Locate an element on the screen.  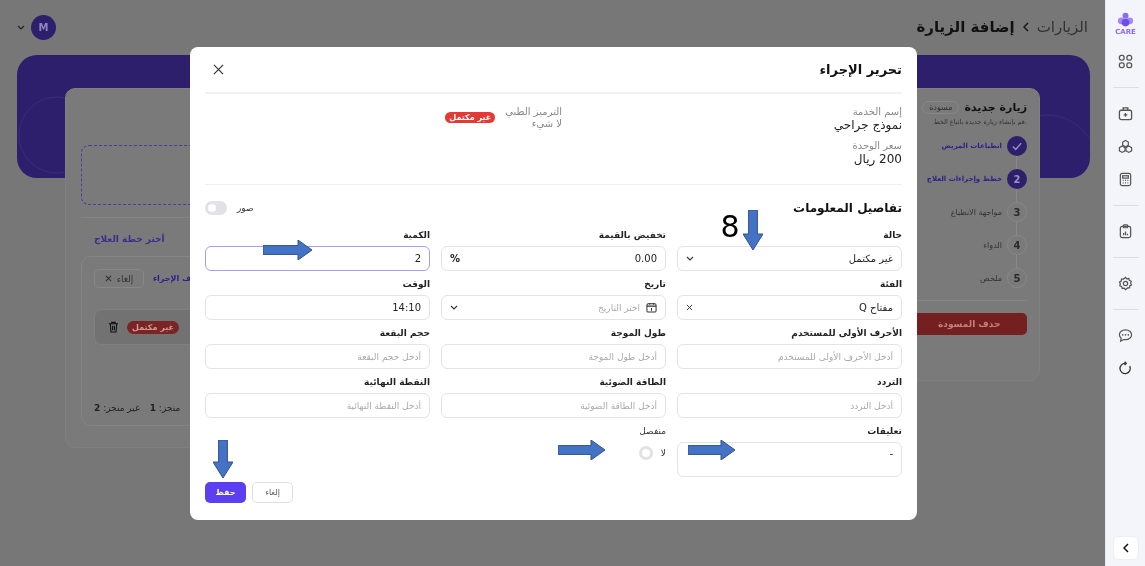
field-label: حجم البقعة is located at coordinates (404, 333).